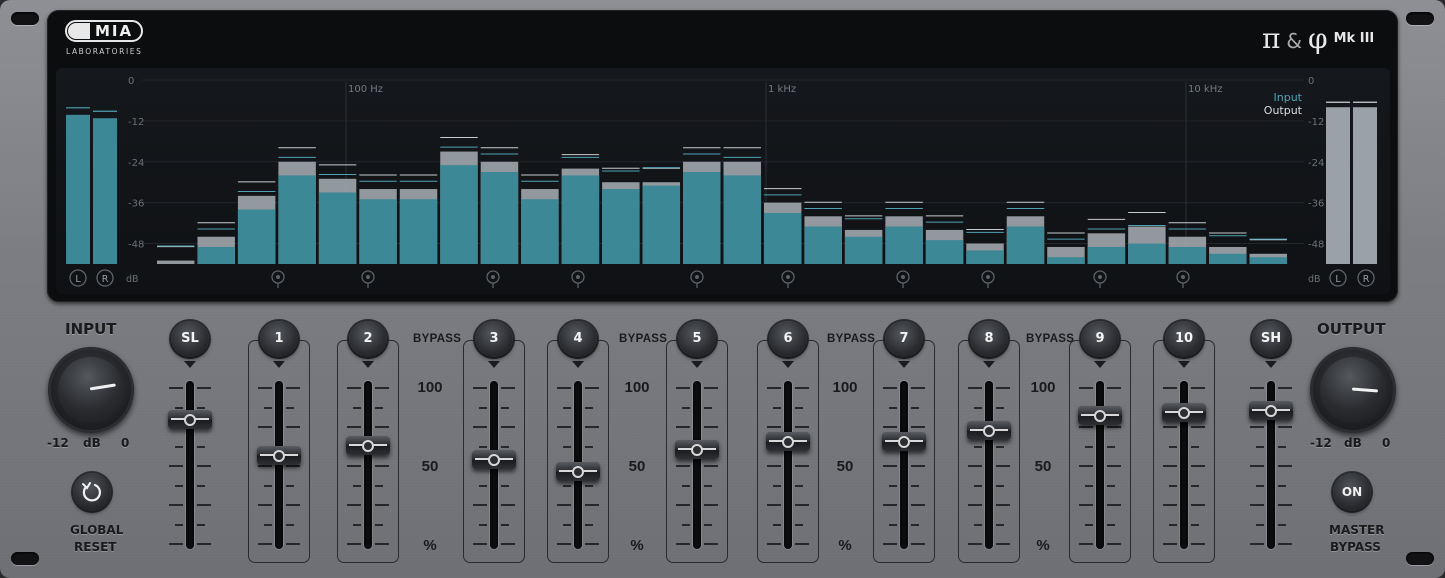 The height and width of the screenshot is (578, 1445). Describe the element at coordinates (578, 471) in the screenshot. I see `band-4-fader-handle` at that location.